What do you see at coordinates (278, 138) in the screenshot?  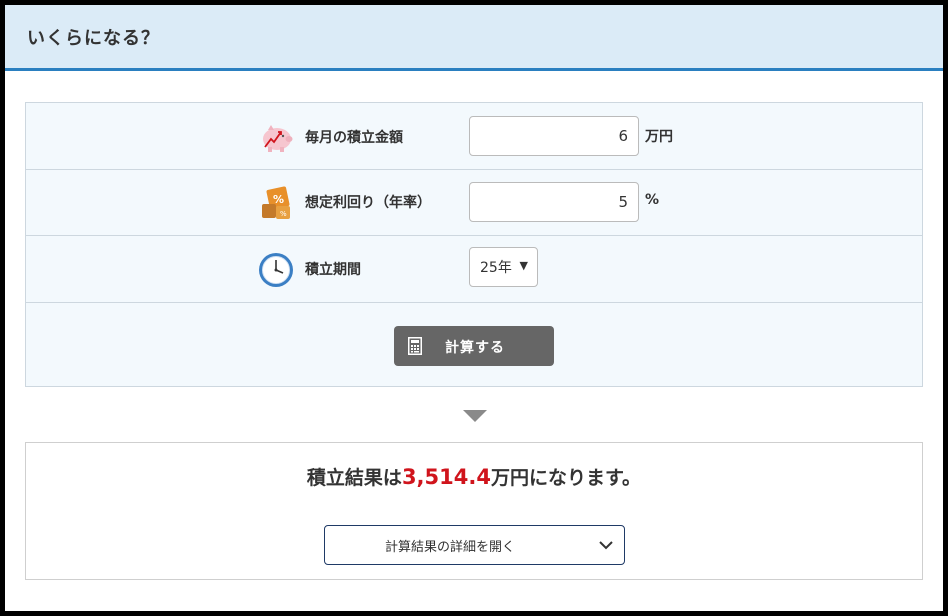 I see `piggy-bank-icon` at bounding box center [278, 138].